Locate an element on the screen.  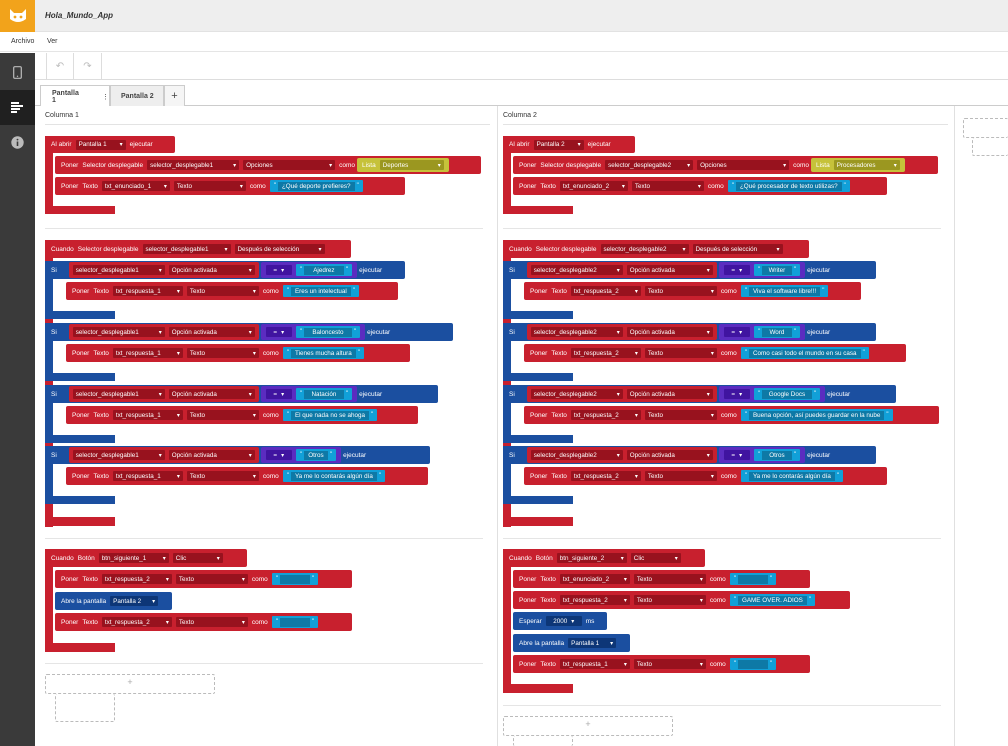
component-dropdown: btn_siguiente_1 is located at coordinates (133, 558).